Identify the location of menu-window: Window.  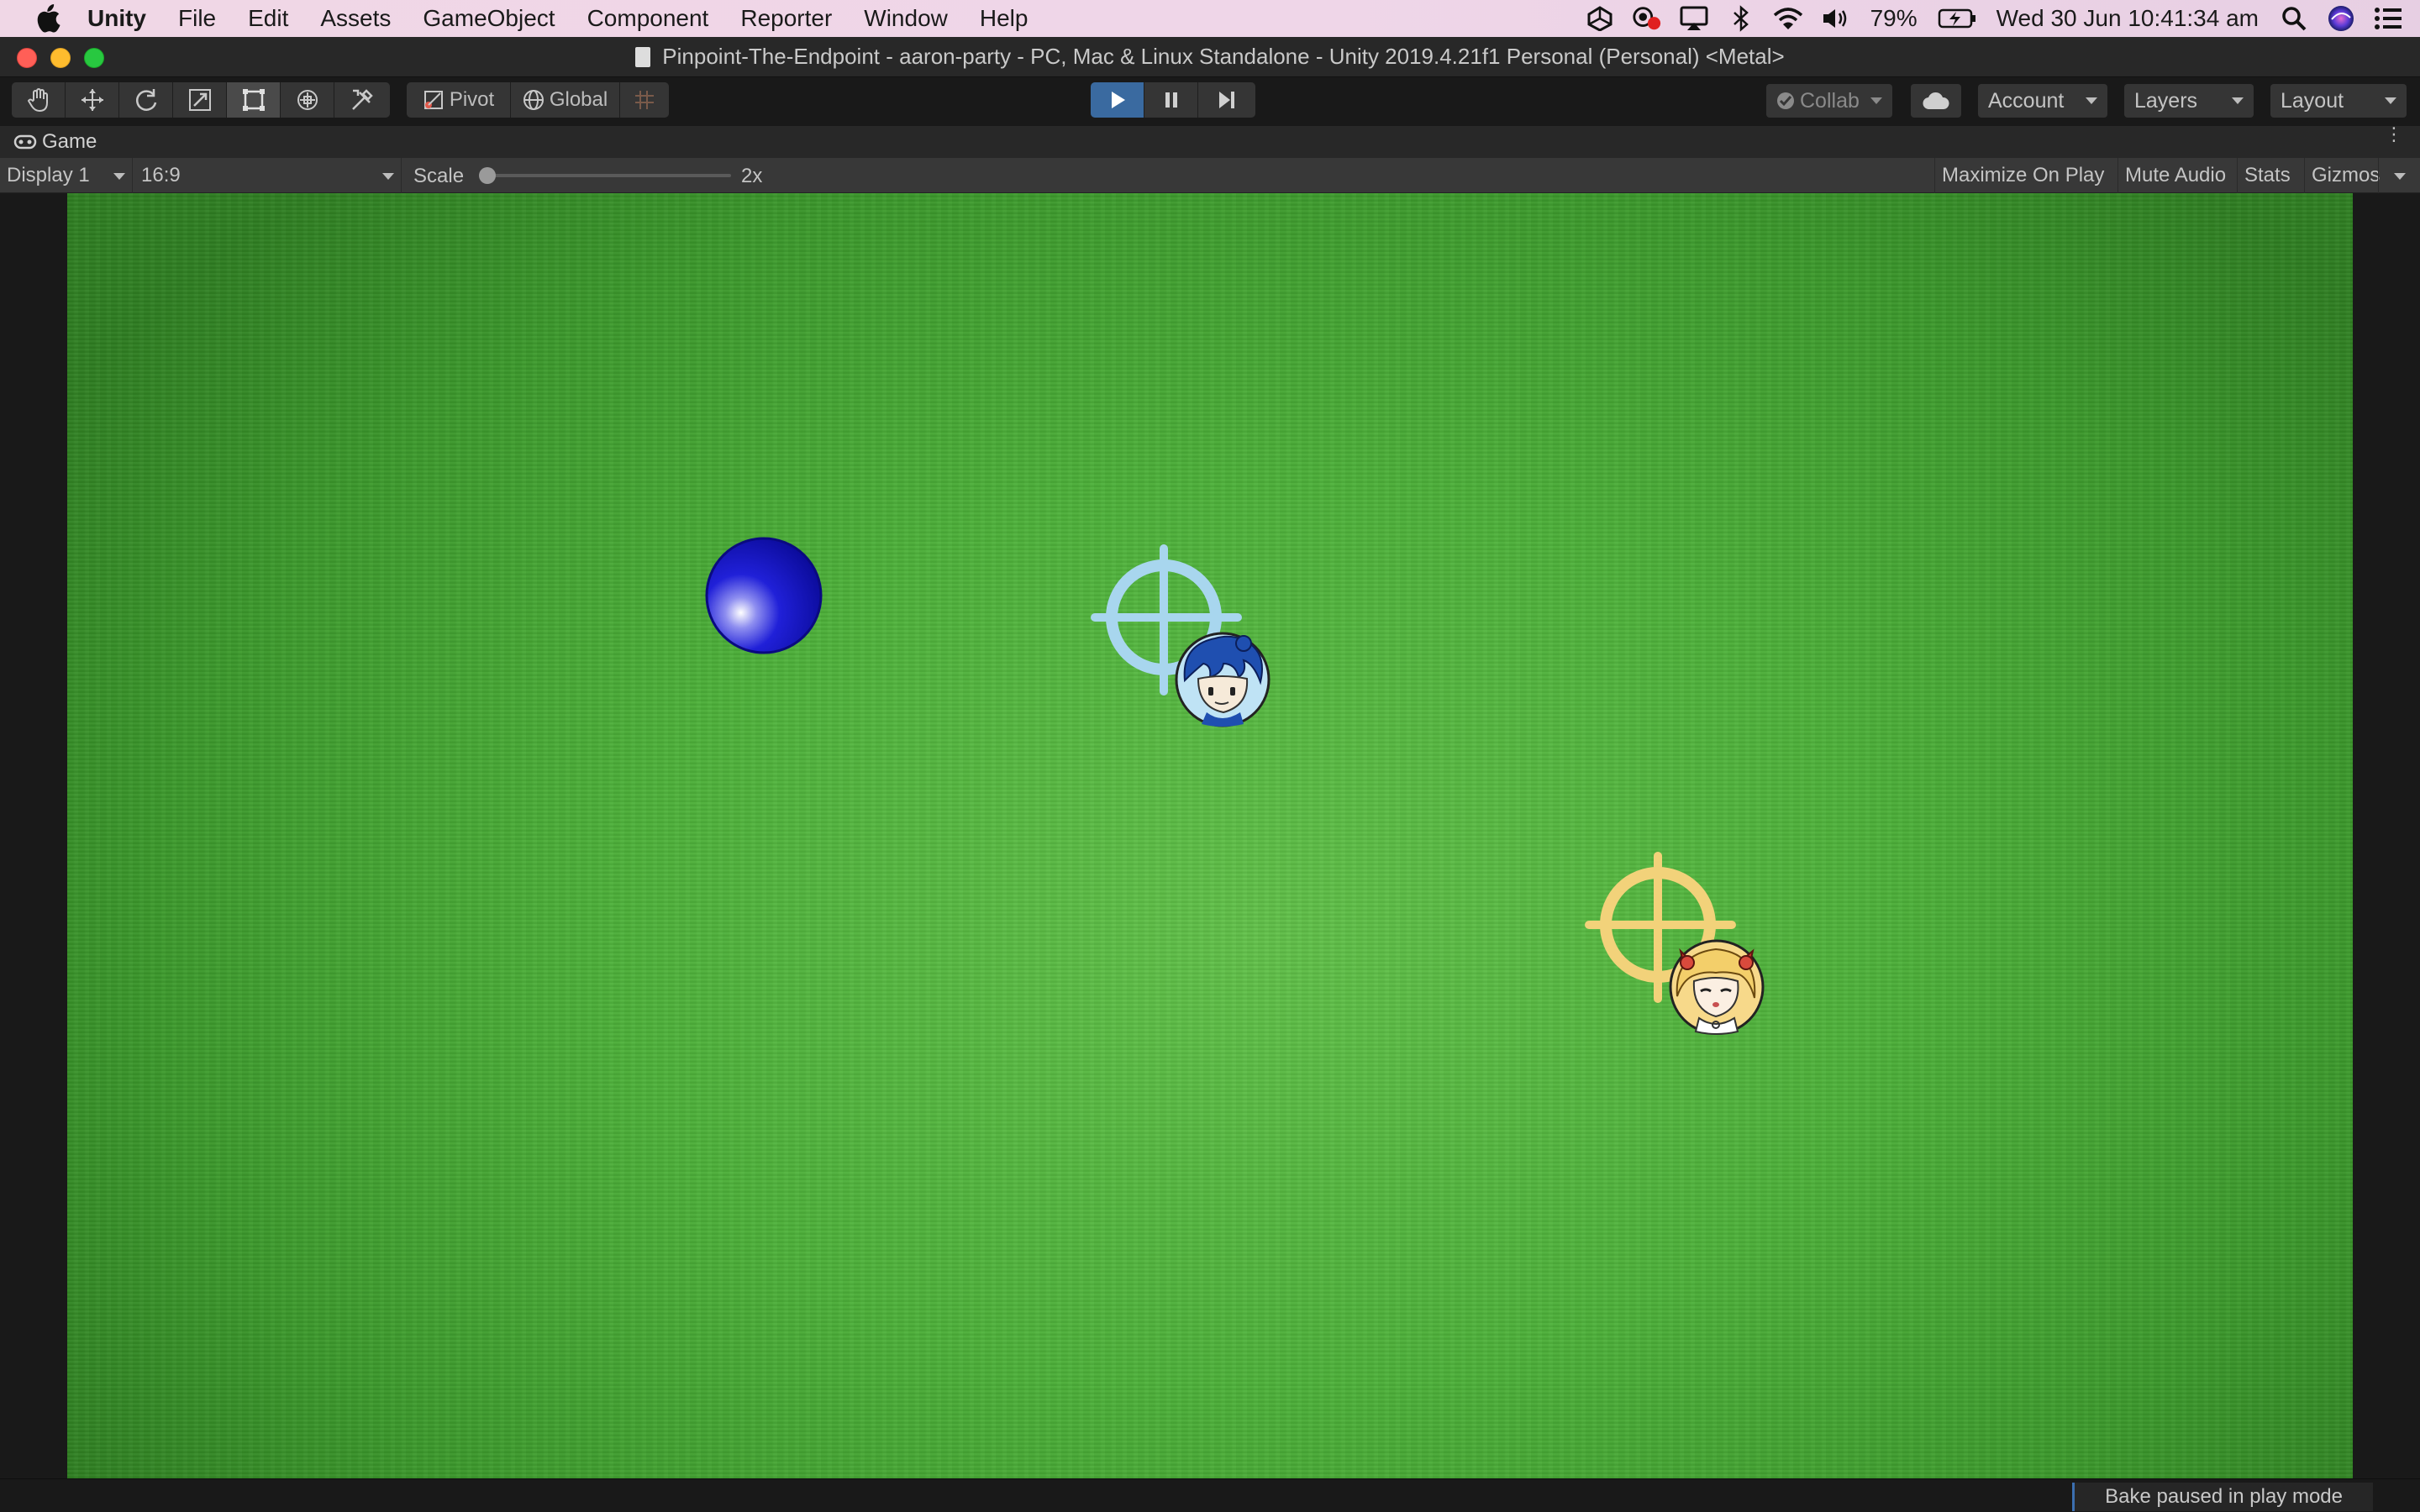
(906, 18).